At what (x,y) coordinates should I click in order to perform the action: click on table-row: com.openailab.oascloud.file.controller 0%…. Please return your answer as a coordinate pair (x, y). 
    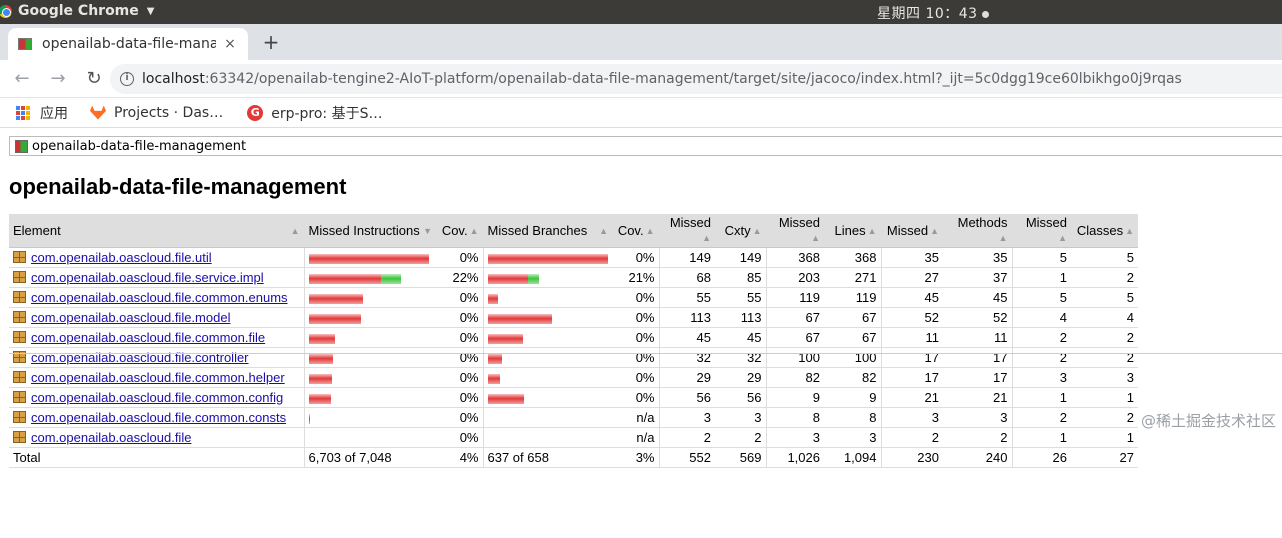
    Looking at the image, I should click on (573, 357).